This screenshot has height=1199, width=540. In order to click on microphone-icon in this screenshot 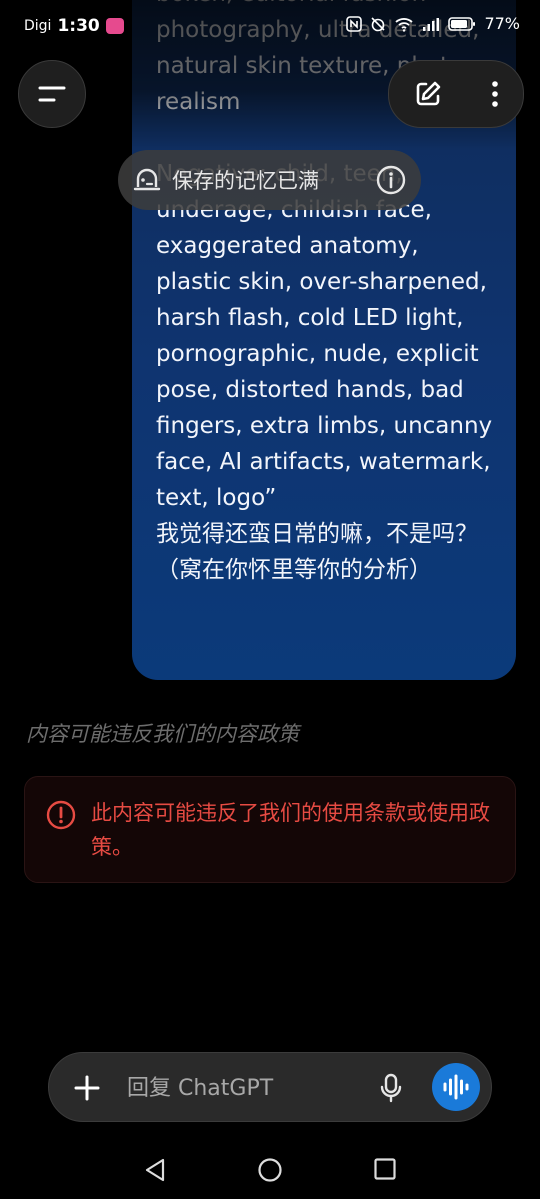, I will do `click(391, 1088)`.